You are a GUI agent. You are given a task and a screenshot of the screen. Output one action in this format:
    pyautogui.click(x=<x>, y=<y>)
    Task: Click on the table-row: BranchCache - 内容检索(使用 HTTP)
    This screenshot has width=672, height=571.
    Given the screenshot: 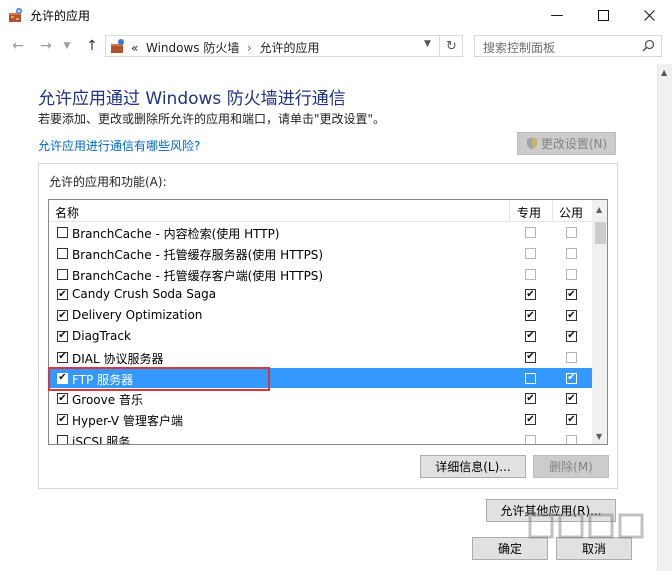 What is the action you would take?
    pyautogui.click(x=320, y=232)
    